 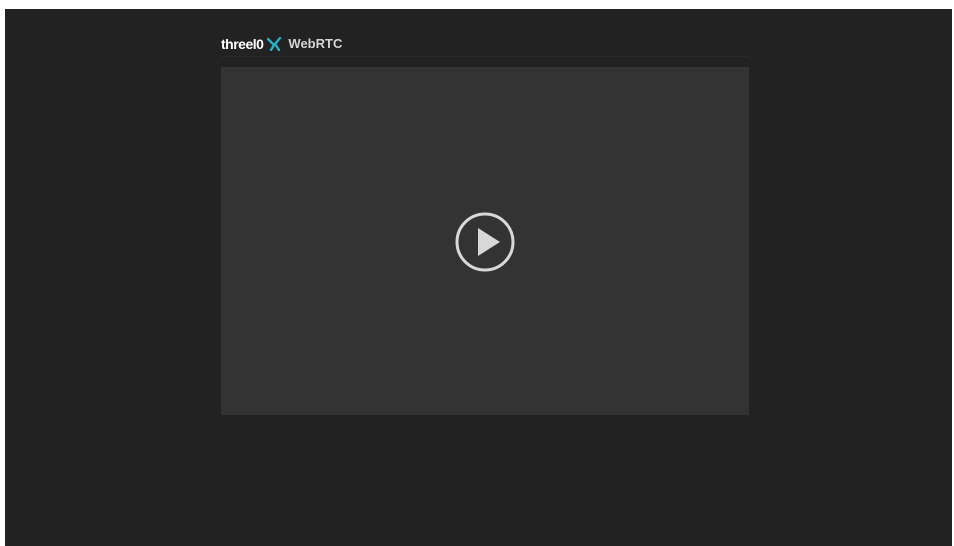 What do you see at coordinates (315, 43) in the screenshot?
I see `product-name: WebRTC` at bounding box center [315, 43].